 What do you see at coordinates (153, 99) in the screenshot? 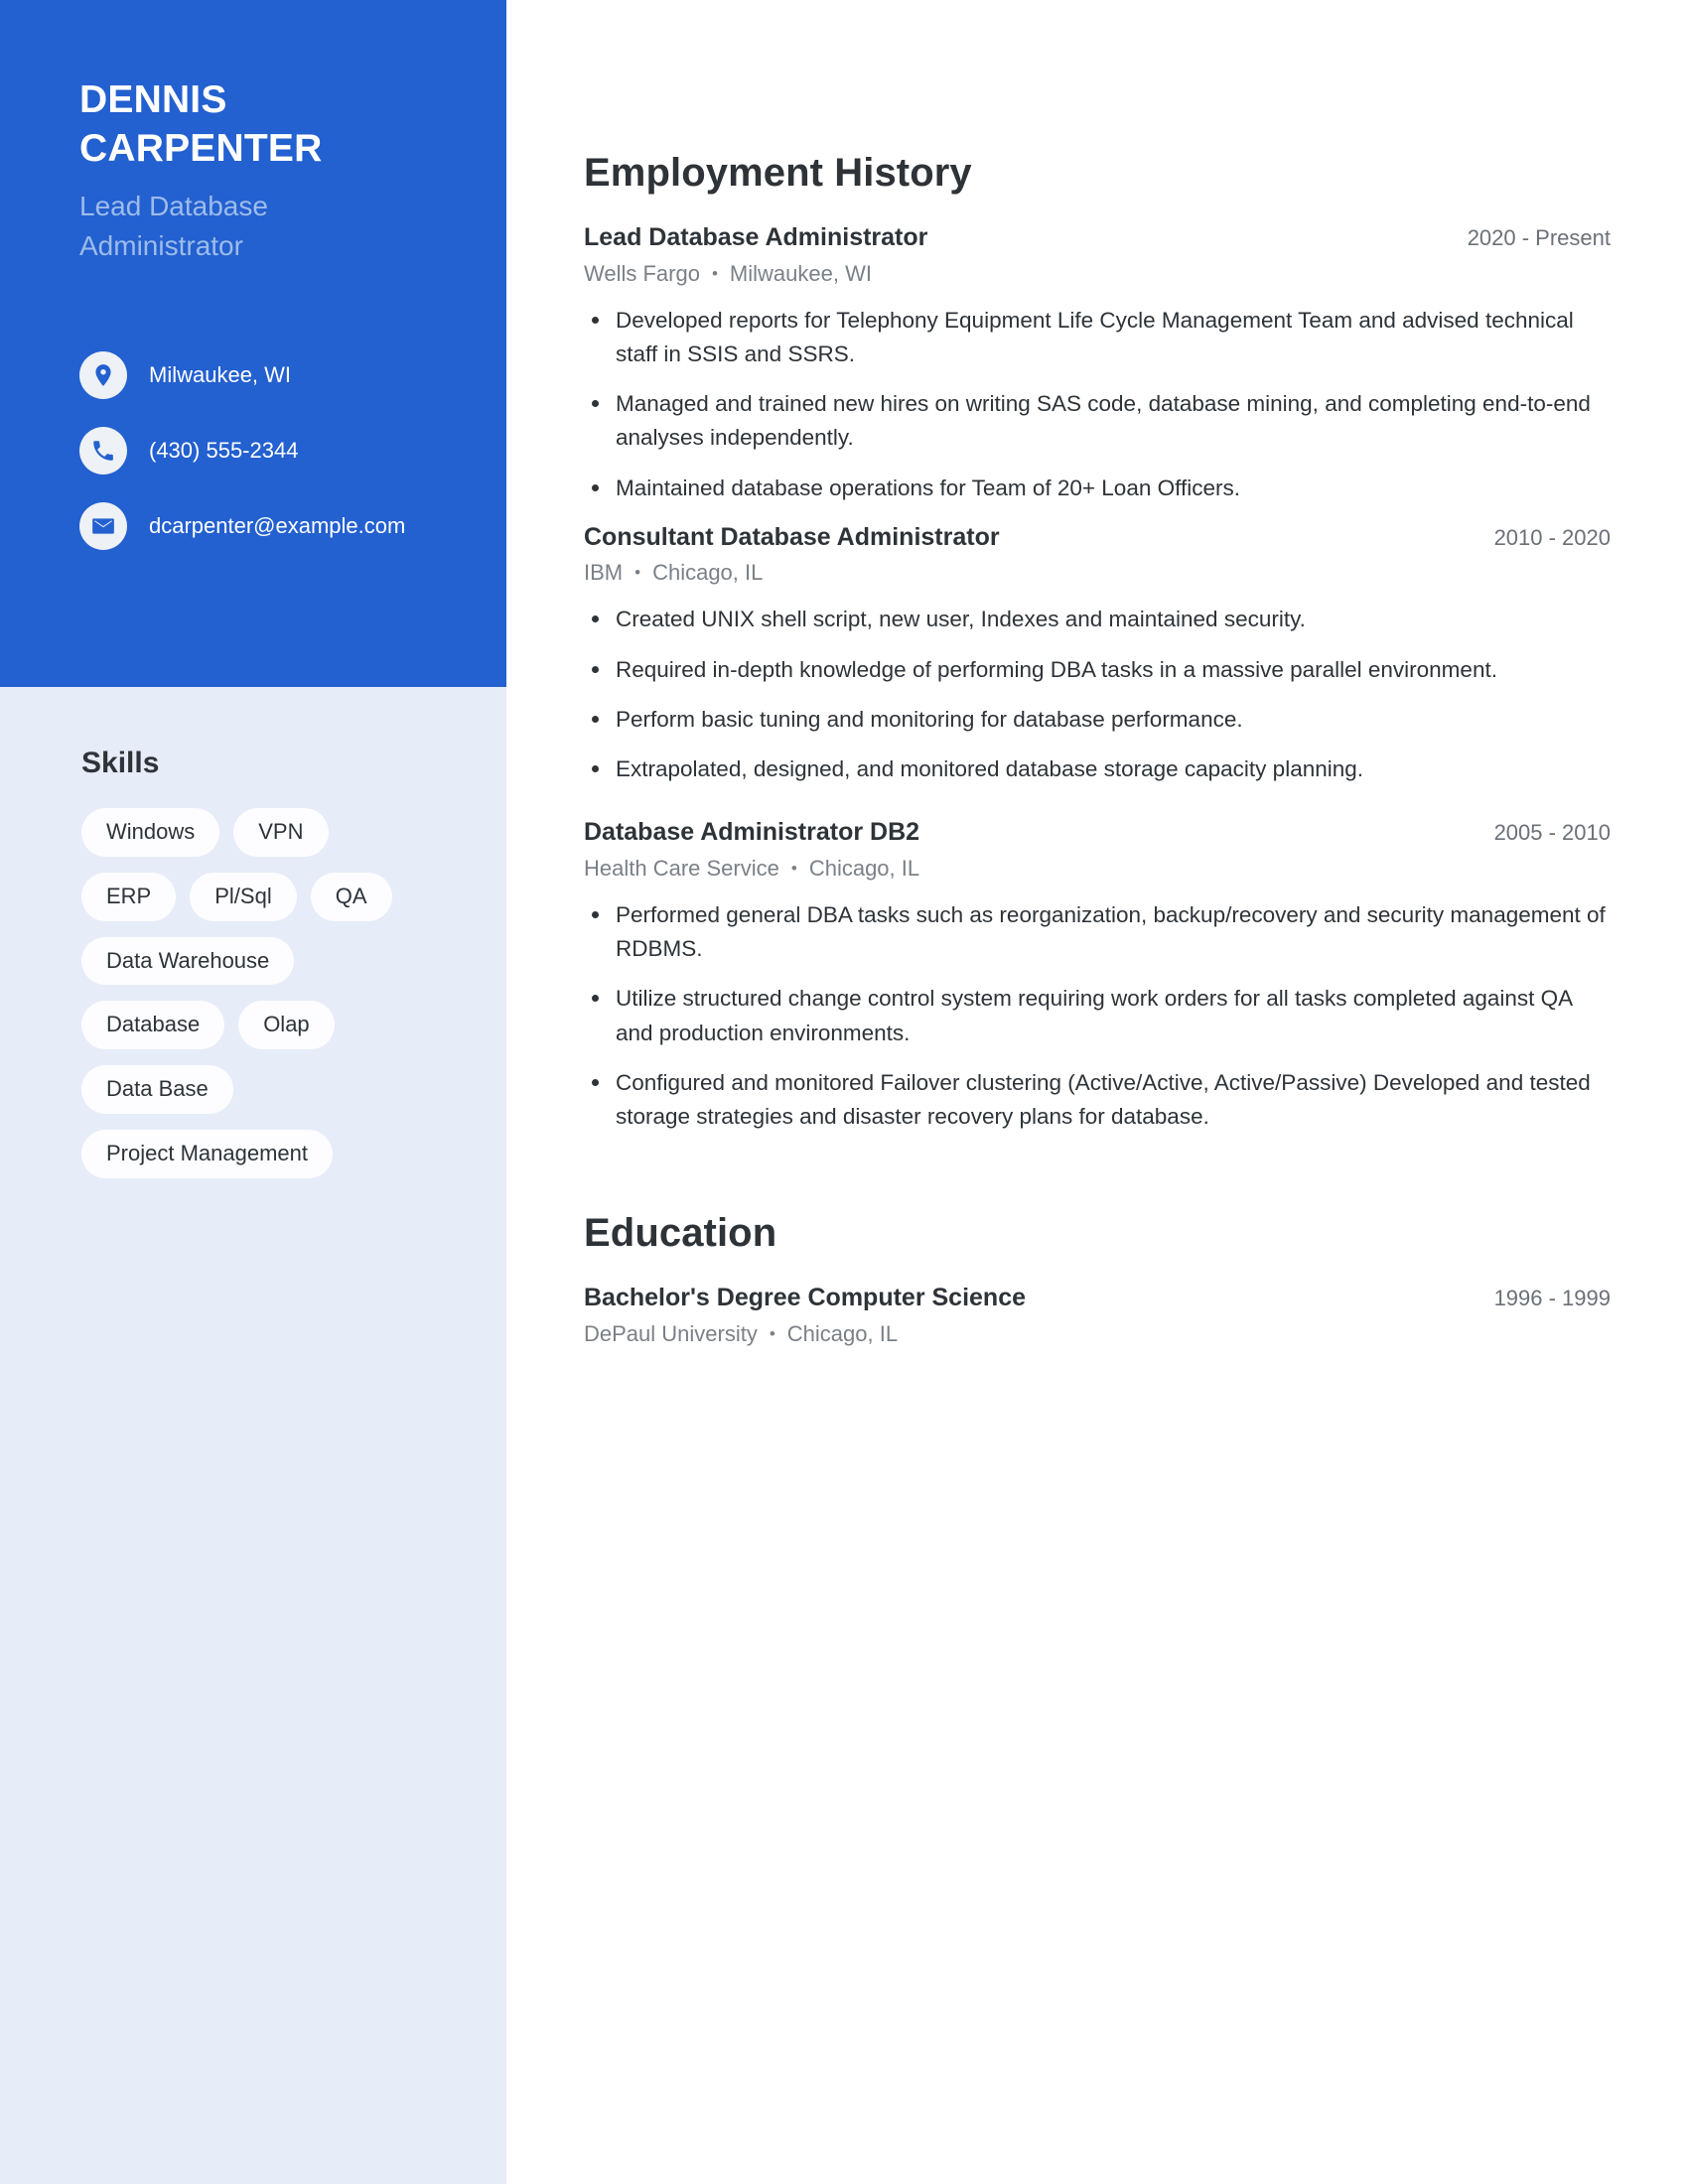
I see `name-line-first: DENNIS` at bounding box center [153, 99].